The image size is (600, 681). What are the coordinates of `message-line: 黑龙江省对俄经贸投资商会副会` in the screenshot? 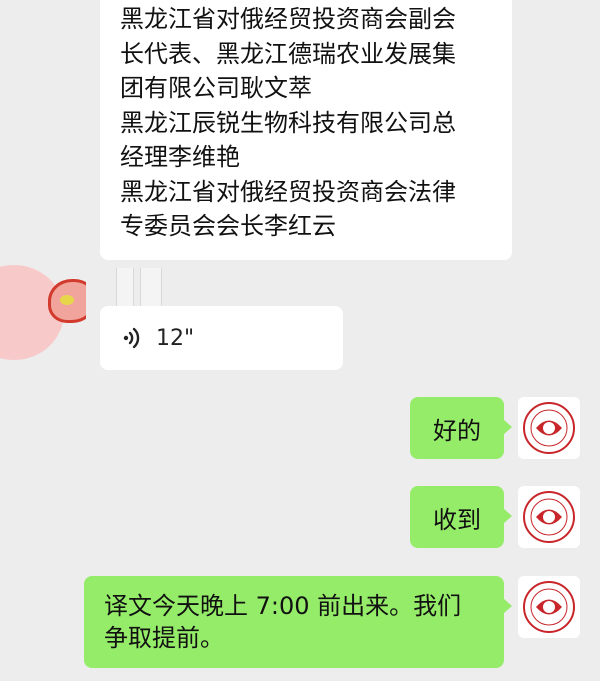 It's located at (288, 19).